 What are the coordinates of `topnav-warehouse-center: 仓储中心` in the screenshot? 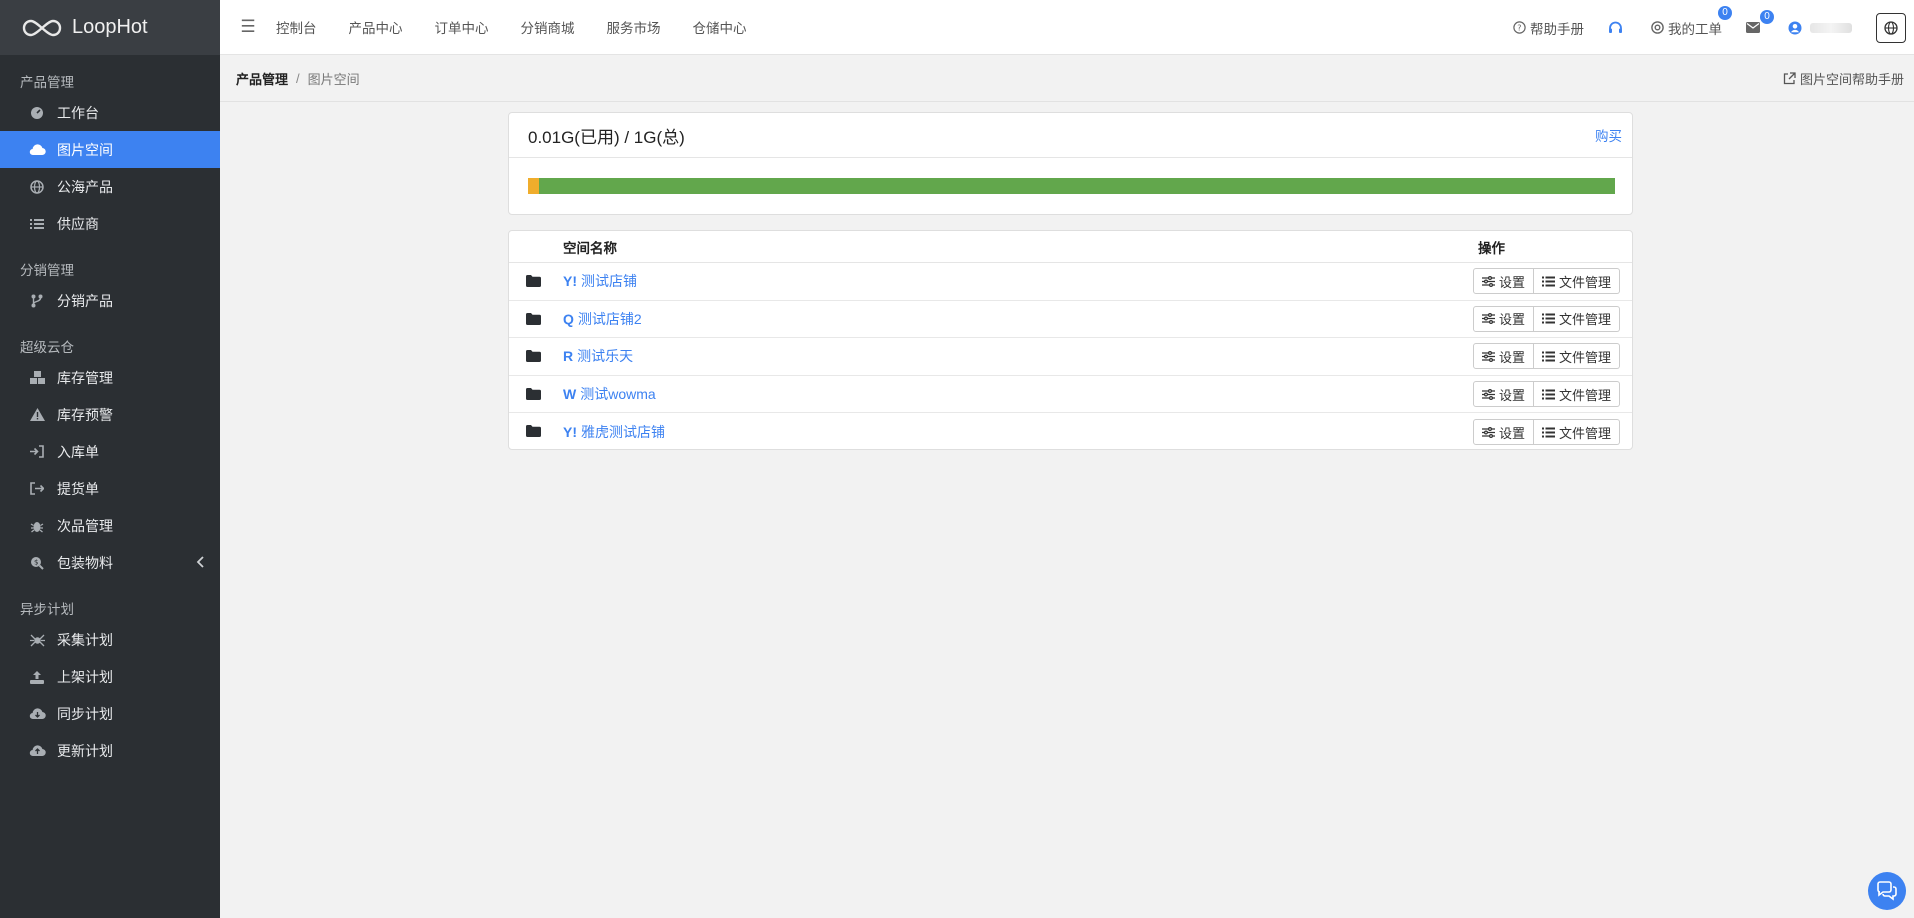 It's located at (720, 27).